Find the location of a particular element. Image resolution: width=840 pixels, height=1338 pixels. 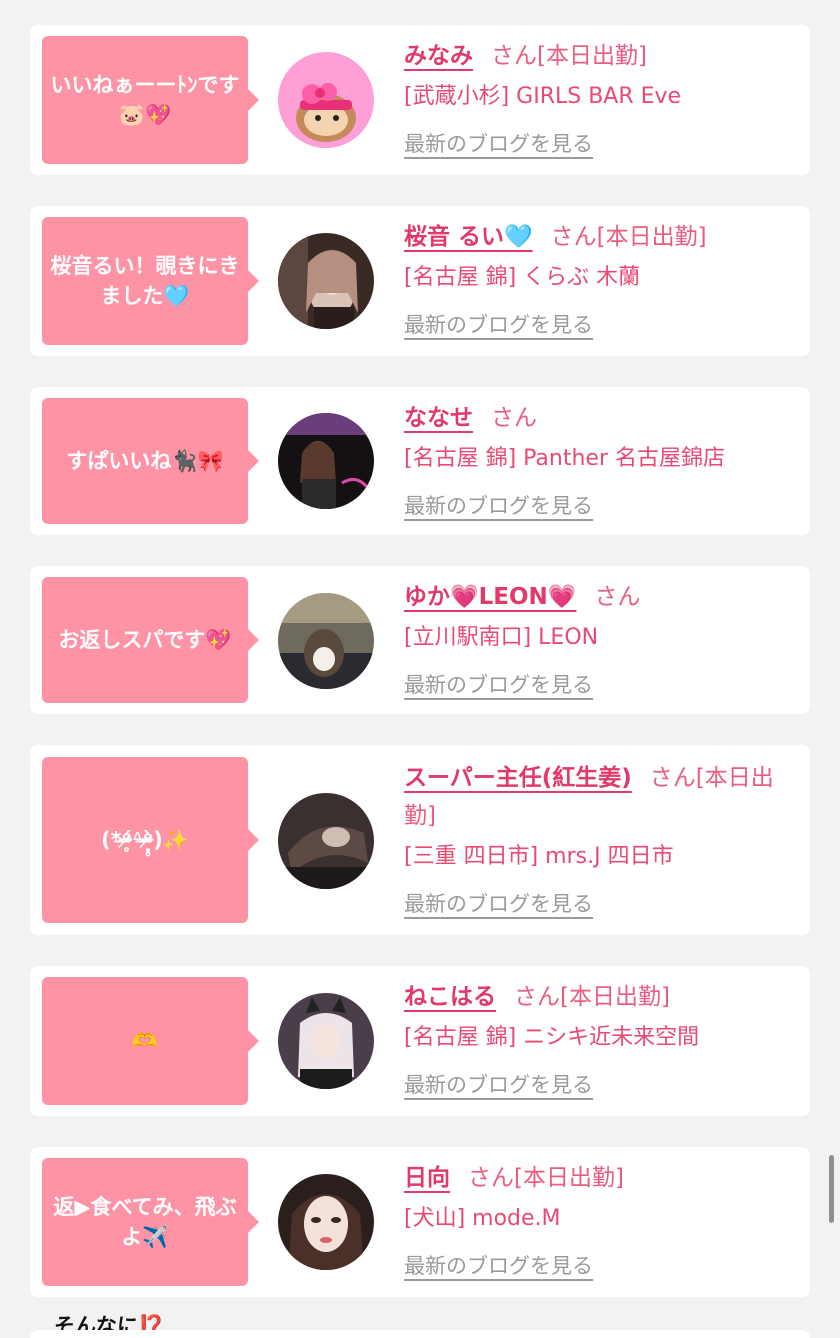

comment-bubble: すぱいいね🐈‍⬛🎀 is located at coordinates (150, 461).